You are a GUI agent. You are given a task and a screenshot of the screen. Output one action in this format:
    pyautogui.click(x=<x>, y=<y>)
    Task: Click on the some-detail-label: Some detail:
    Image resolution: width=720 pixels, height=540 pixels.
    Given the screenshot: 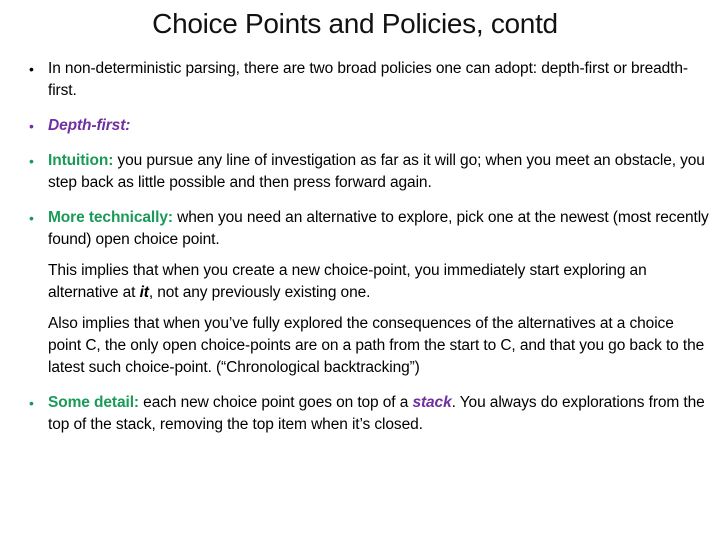 What is the action you would take?
    pyautogui.click(x=93, y=402)
    